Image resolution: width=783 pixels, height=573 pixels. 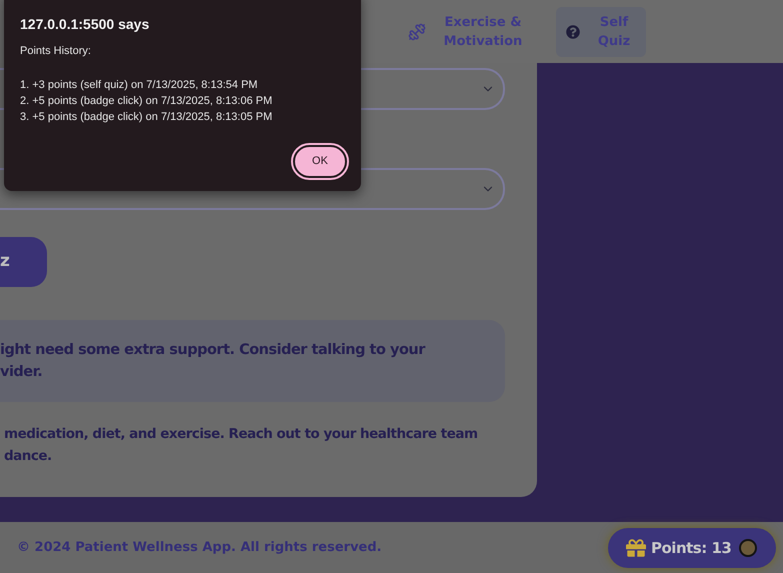 I want to click on points-badge: Points: 13, so click(x=692, y=548).